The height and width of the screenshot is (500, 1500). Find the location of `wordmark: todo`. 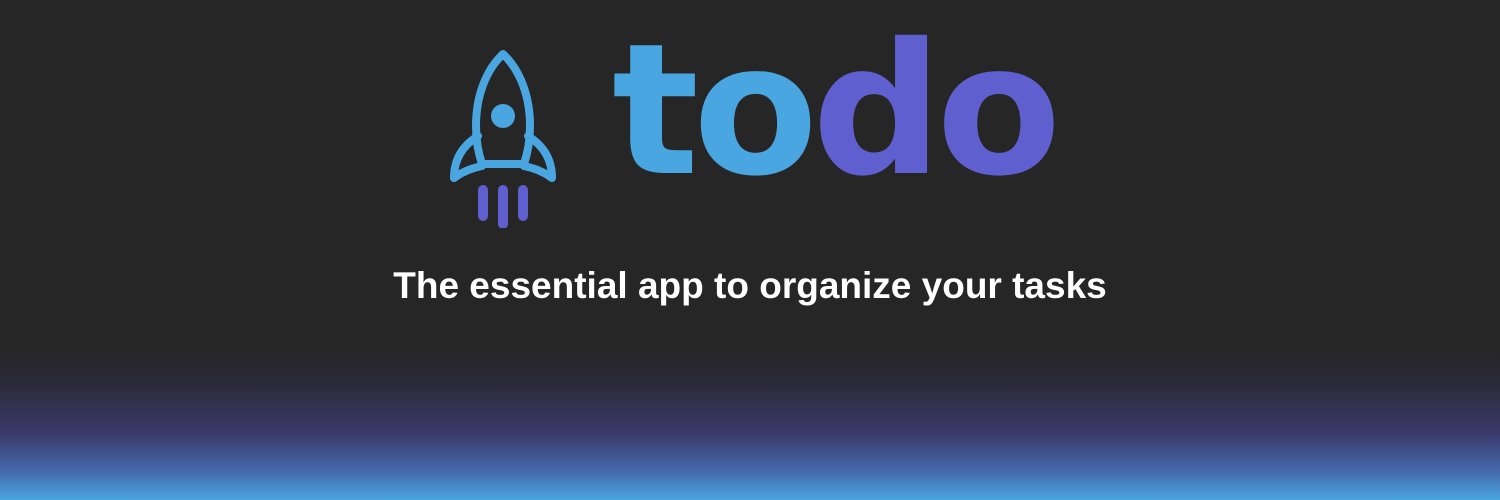

wordmark: todo is located at coordinates (836, 110).